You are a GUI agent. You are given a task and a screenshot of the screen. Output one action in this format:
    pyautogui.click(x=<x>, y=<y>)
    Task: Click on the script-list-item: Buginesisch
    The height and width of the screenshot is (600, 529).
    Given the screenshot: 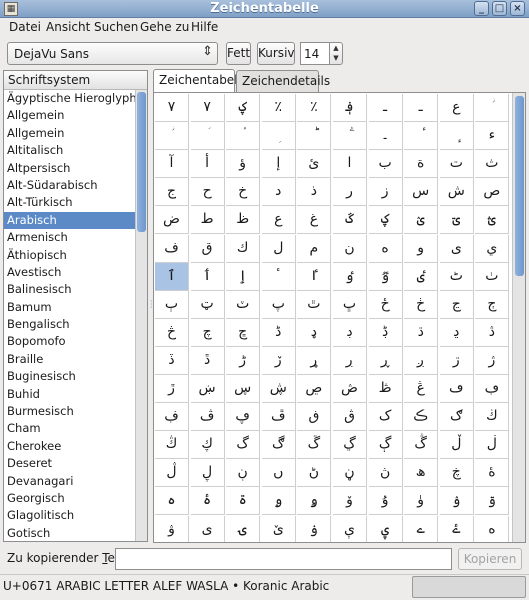 What is the action you would take?
    pyautogui.click(x=69, y=376)
    